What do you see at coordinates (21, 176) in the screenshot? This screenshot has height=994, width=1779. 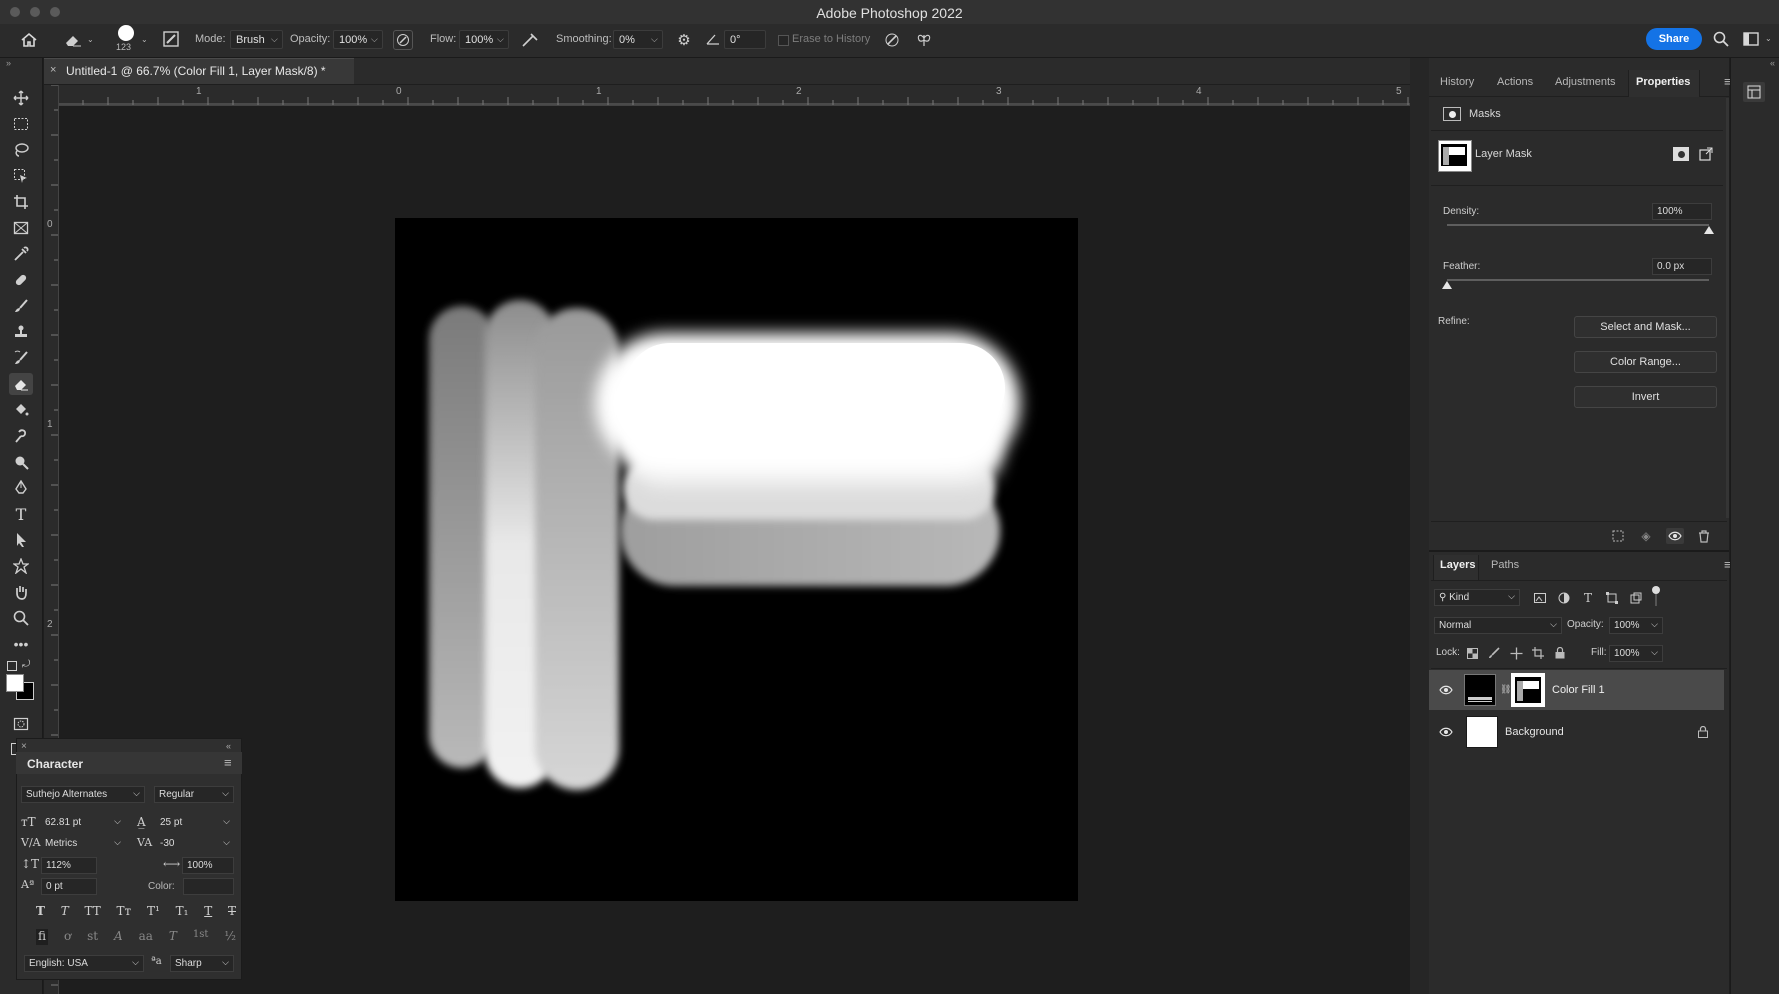 I see `object-selection-tool-icon` at bounding box center [21, 176].